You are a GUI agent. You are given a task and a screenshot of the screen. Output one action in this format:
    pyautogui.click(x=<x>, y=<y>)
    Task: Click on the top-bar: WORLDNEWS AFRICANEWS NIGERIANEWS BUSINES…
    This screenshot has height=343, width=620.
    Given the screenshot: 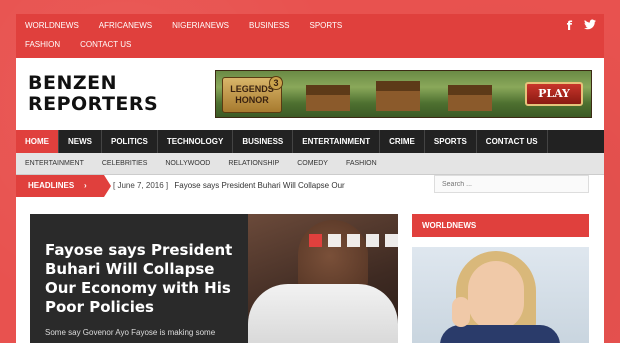 What is the action you would take?
    pyautogui.click(x=310, y=36)
    